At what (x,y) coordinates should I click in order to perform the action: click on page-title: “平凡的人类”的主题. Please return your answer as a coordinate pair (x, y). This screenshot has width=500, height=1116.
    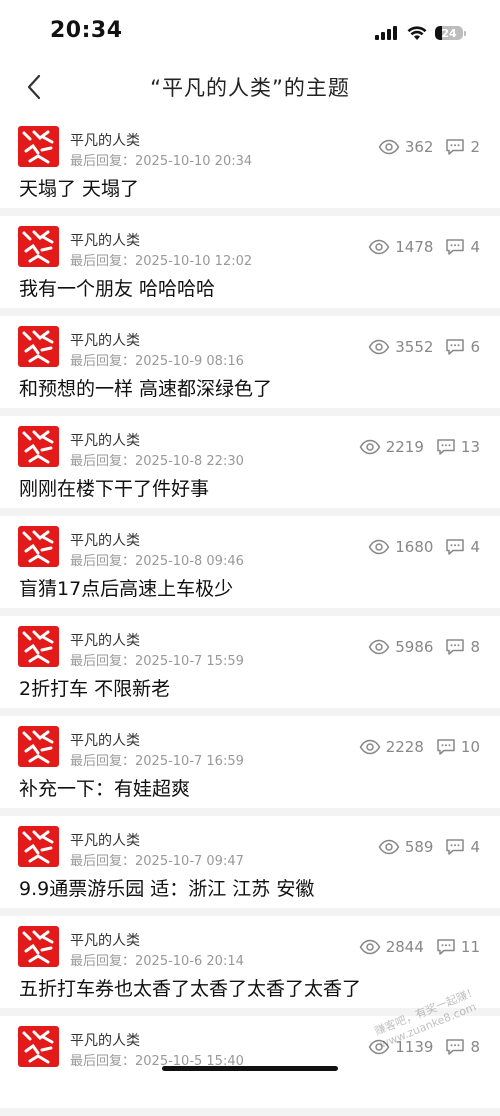
    Looking at the image, I should click on (250, 88).